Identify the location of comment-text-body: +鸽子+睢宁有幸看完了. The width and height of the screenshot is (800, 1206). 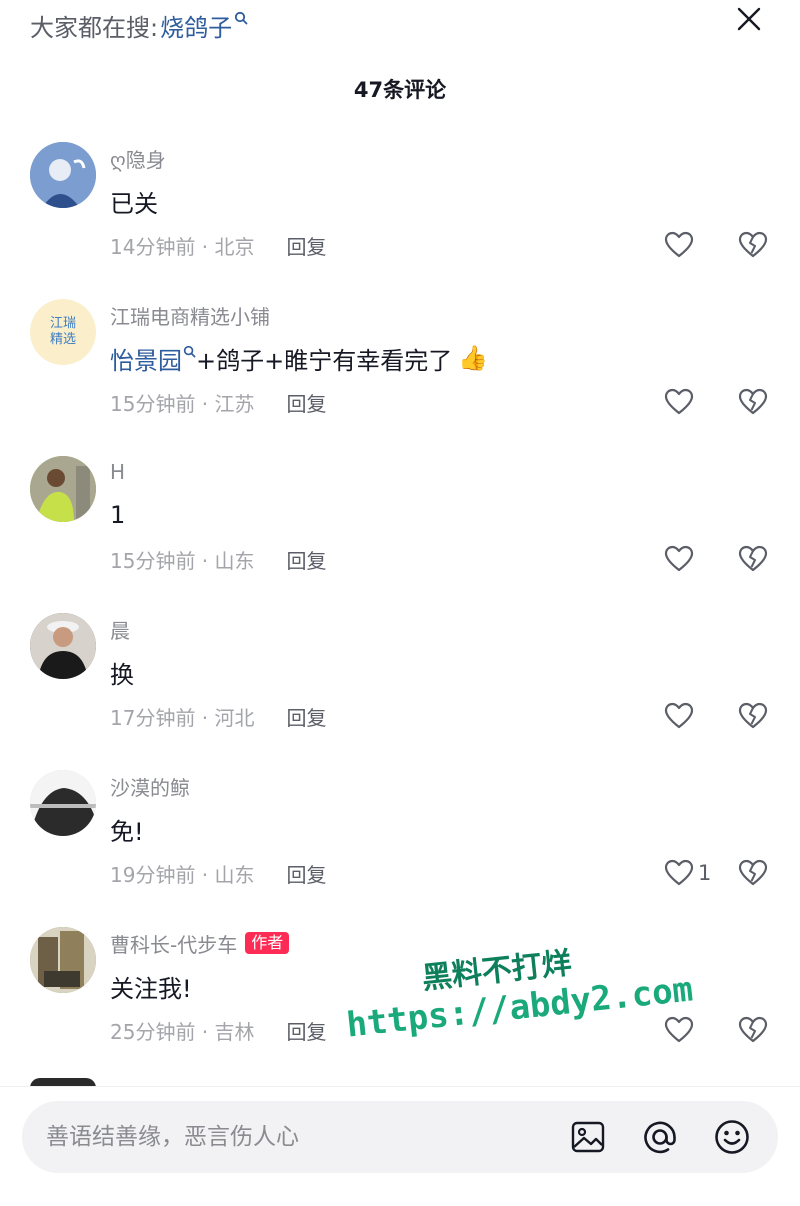
(324, 360).